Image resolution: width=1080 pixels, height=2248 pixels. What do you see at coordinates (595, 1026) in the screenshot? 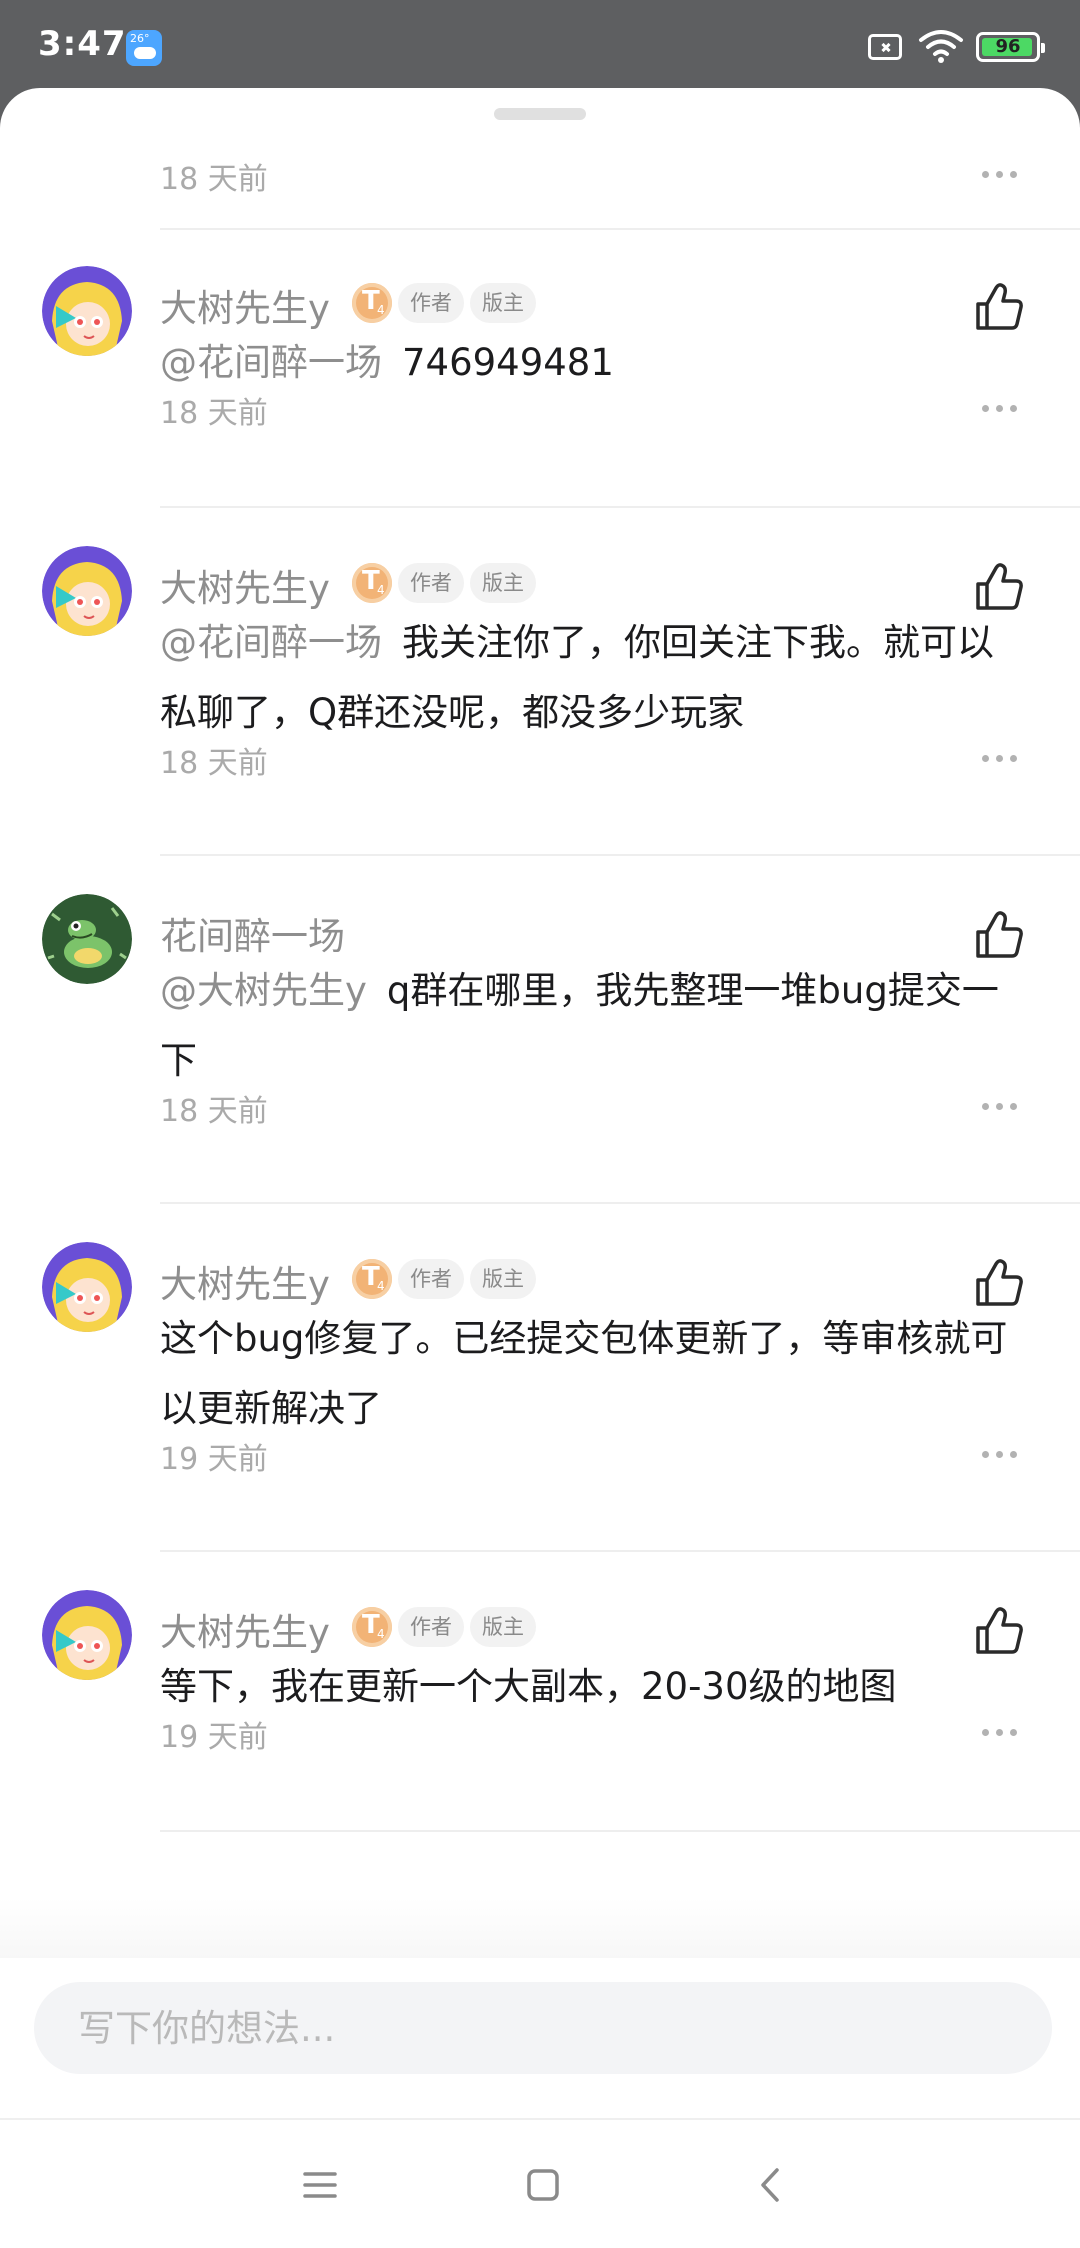
I see `comment-text: @大树先生y q群在哪里，我先整理一堆bug提交一 下` at bounding box center [595, 1026].